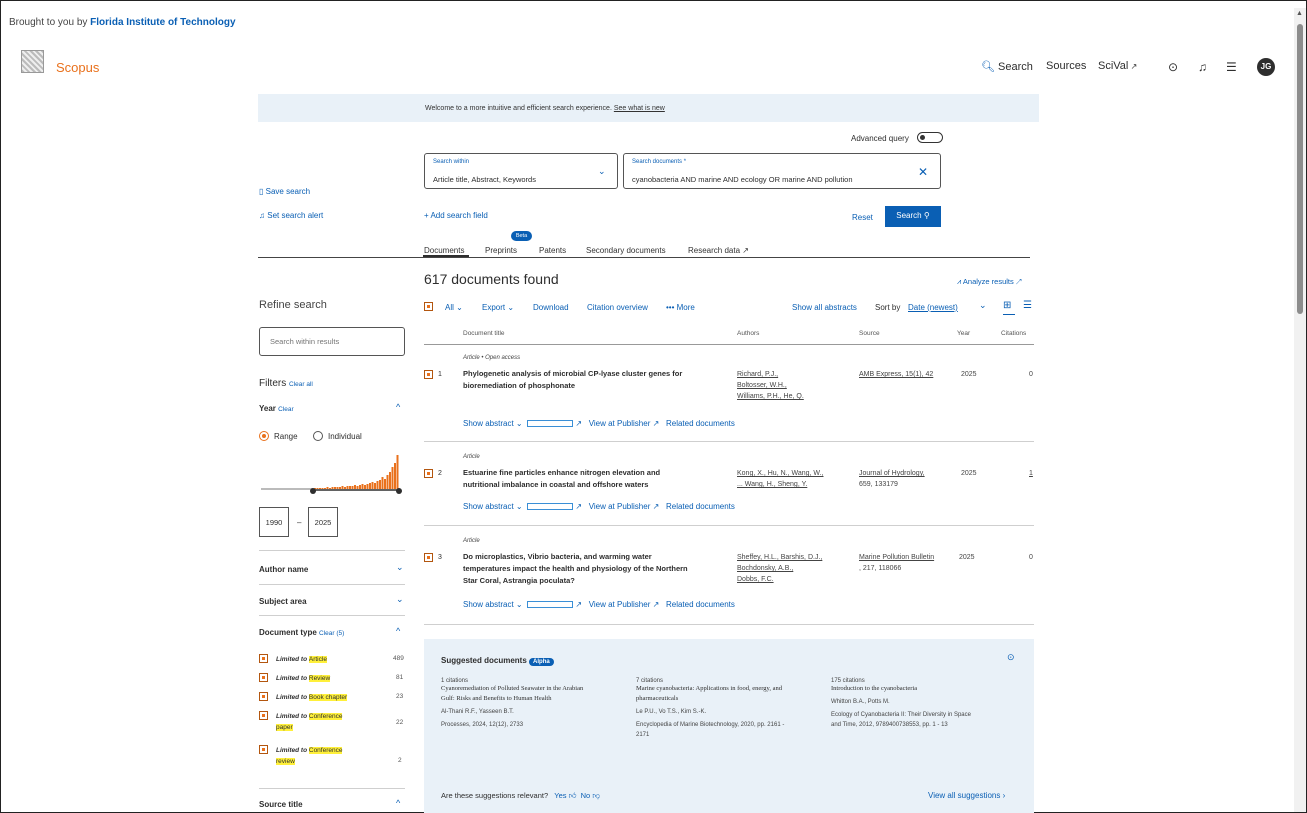  I want to click on select-all-checkbox, so click(428, 306).